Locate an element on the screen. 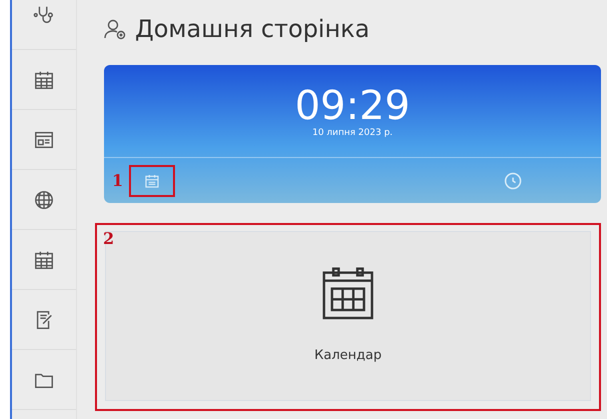 This screenshot has height=419, width=607. user-icon is located at coordinates (115, 29).